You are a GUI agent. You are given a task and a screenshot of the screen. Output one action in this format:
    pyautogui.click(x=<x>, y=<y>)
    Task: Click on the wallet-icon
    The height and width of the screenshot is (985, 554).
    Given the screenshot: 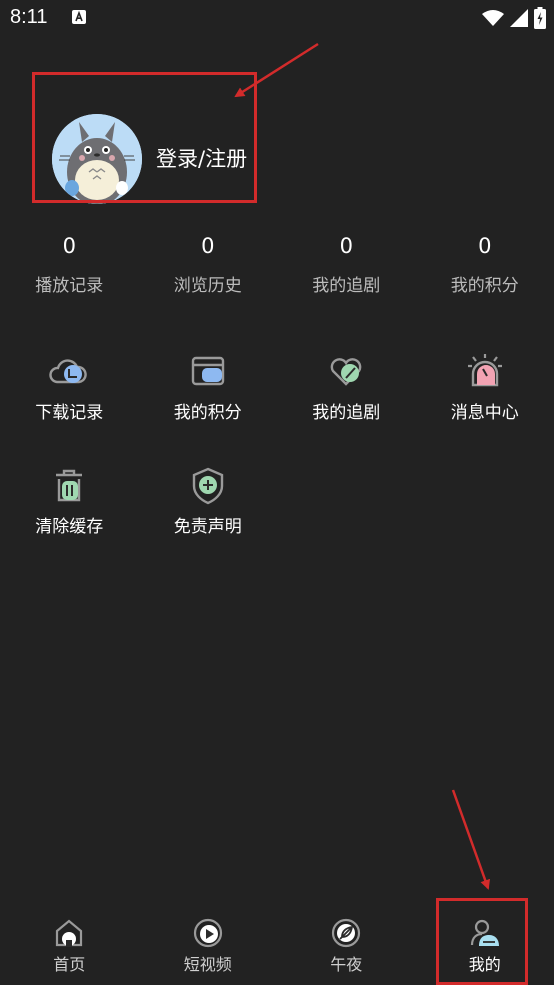 What is the action you would take?
    pyautogui.click(x=207, y=371)
    